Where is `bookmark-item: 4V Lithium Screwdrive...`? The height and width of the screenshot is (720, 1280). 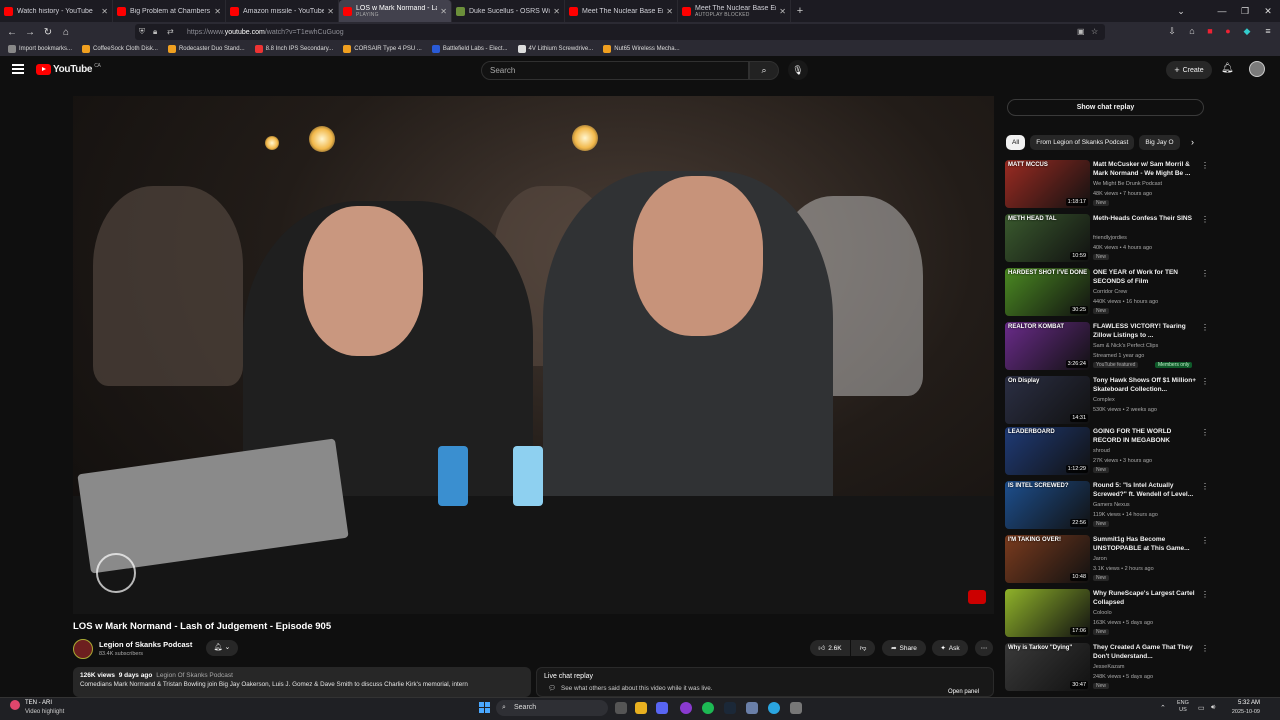
bookmark-item: 4V Lithium Screwdrive... is located at coordinates (555, 49).